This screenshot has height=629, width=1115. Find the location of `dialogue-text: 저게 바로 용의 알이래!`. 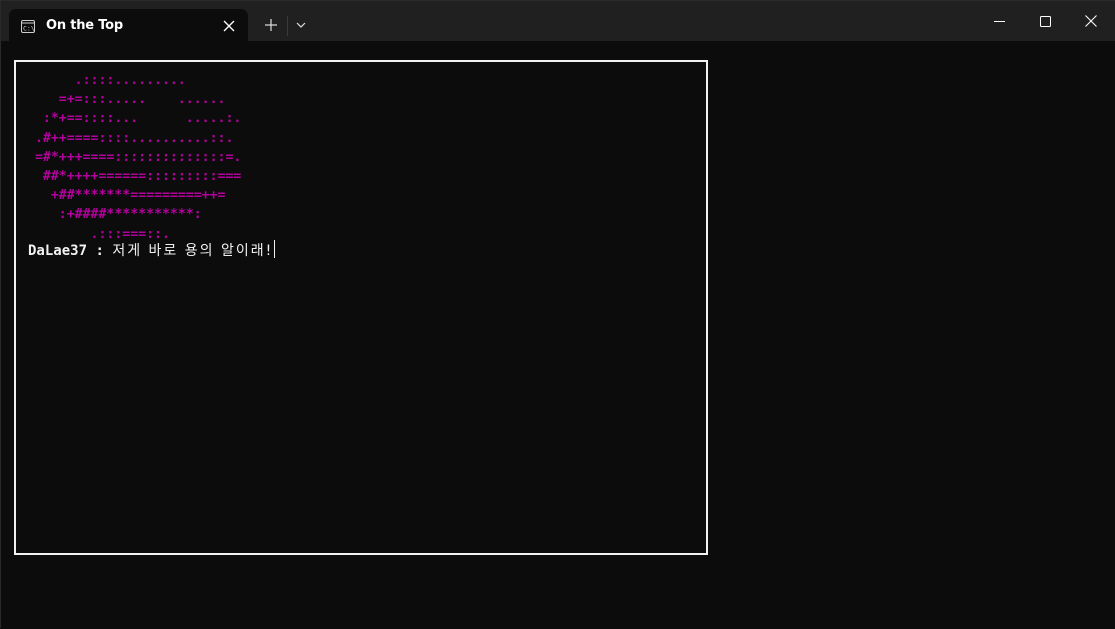

dialogue-text: 저게 바로 용의 알이래! is located at coordinates (193, 251).